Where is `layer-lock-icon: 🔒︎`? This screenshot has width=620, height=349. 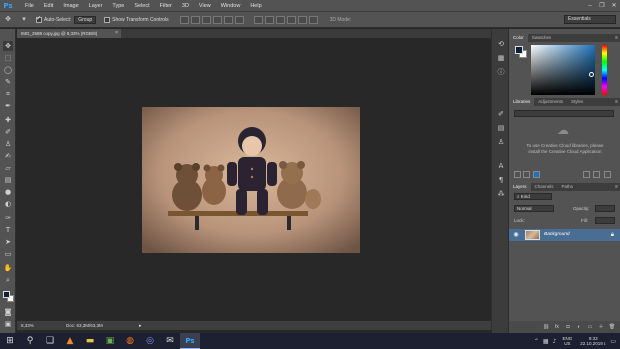 layer-lock-icon: 🔒︎ is located at coordinates (612, 235).